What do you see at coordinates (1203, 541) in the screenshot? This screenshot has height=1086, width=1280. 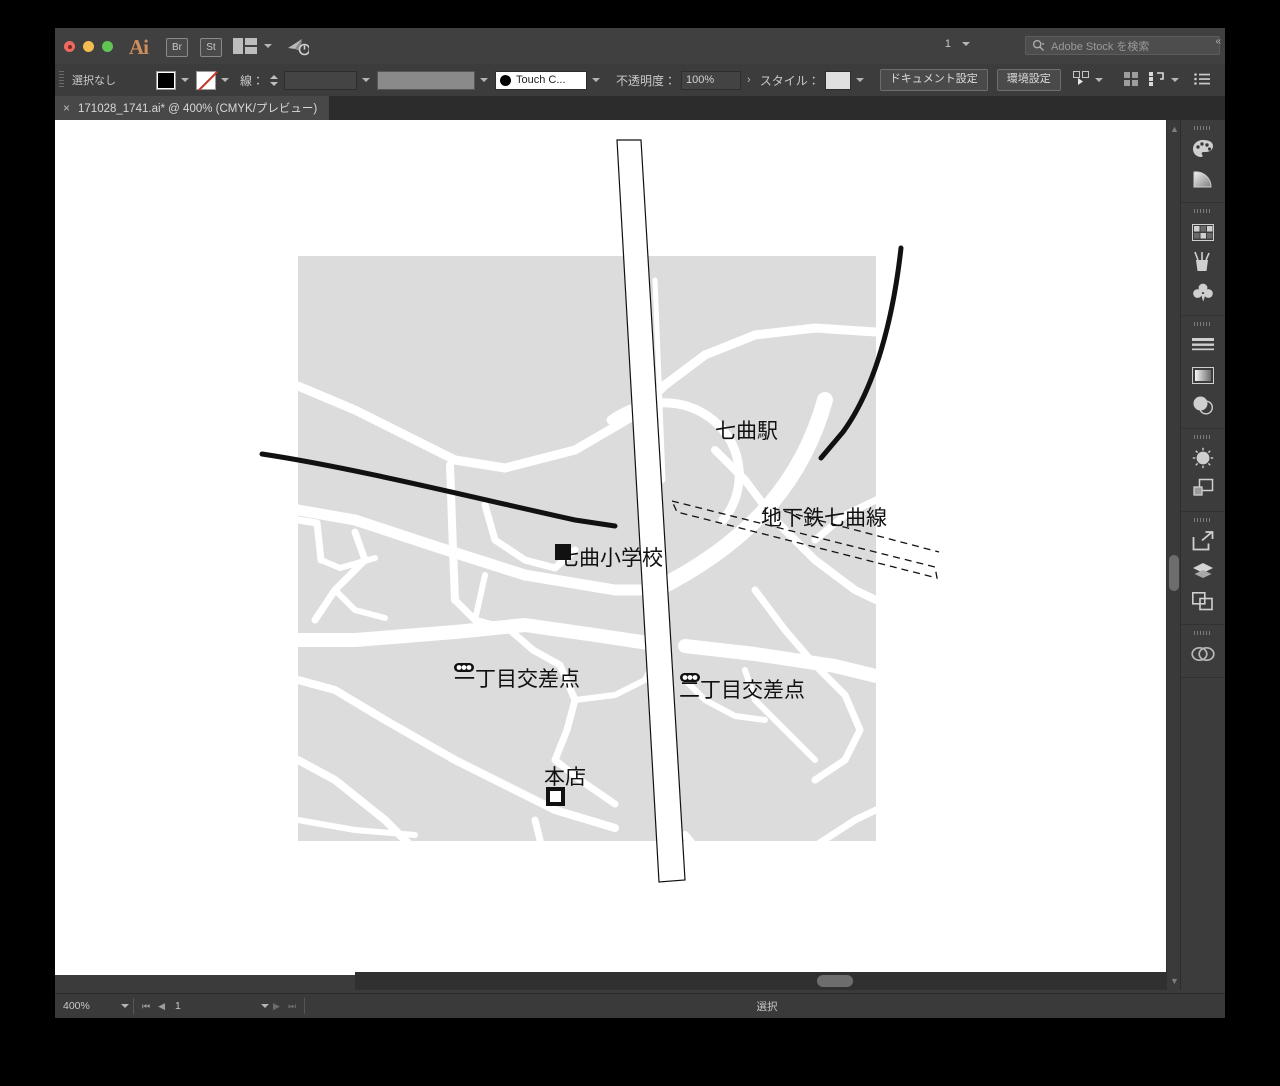 I see `artboards-icon` at bounding box center [1203, 541].